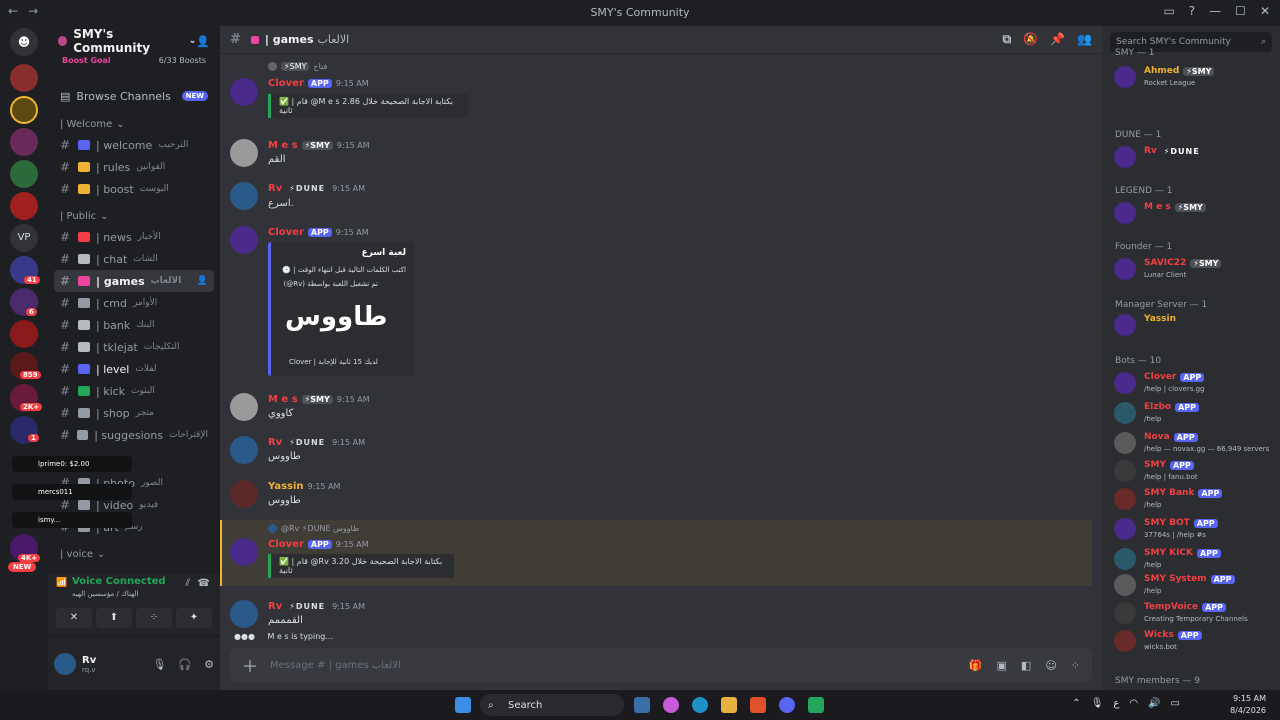 The image size is (1280, 720). I want to click on headphones-icon: 🎧, so click(185, 664).